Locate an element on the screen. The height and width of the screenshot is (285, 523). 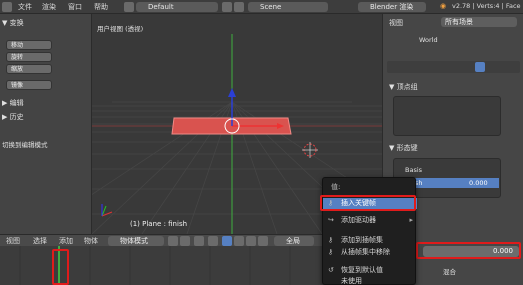
unused-label: 未使用 is located at coordinates (351, 281).